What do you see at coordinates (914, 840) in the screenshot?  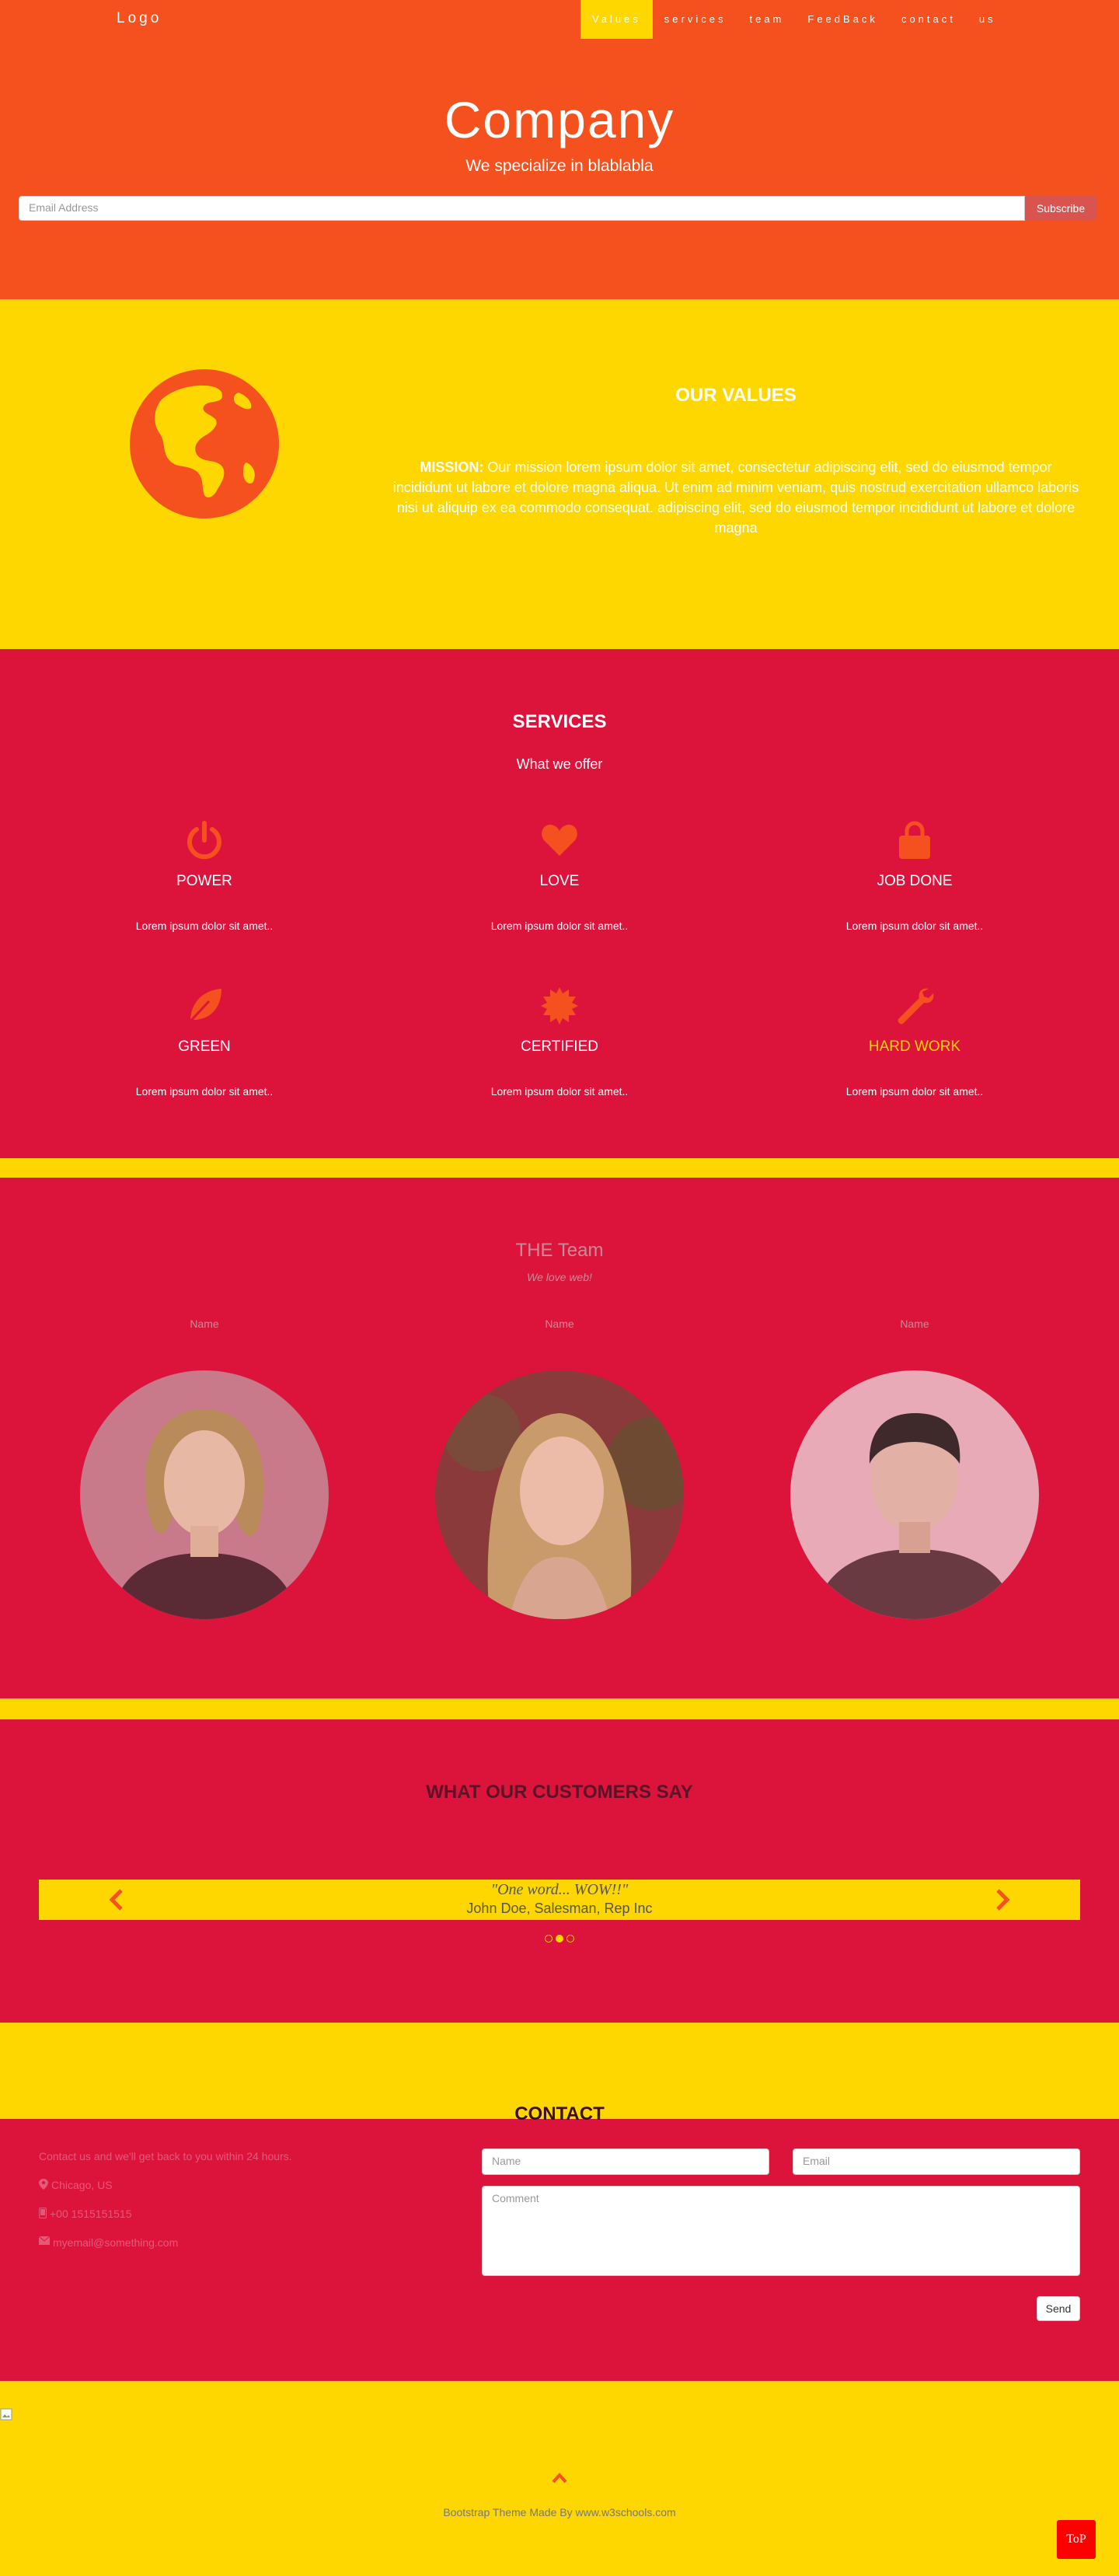 I see `lock-icon` at bounding box center [914, 840].